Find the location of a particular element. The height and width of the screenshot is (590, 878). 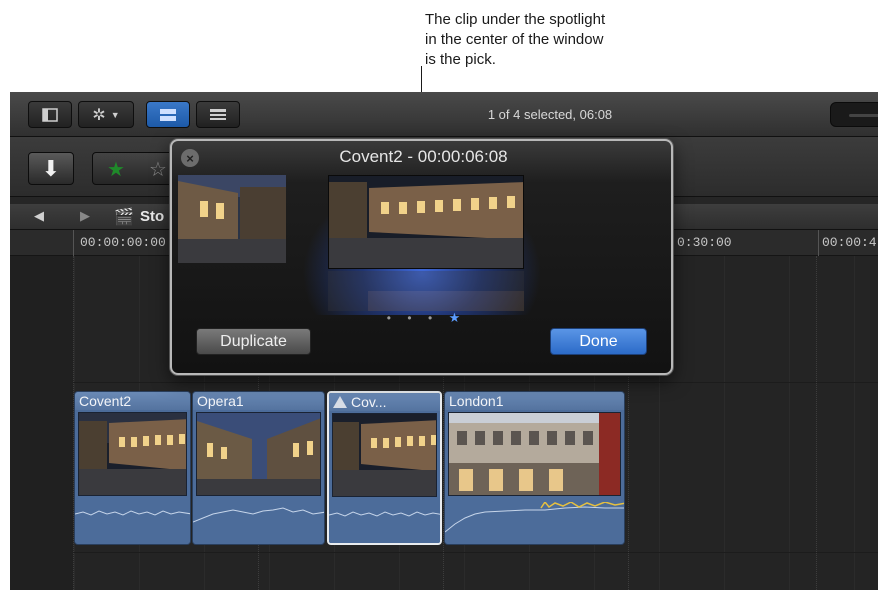

project-name: Sto is located at coordinates (152, 216).